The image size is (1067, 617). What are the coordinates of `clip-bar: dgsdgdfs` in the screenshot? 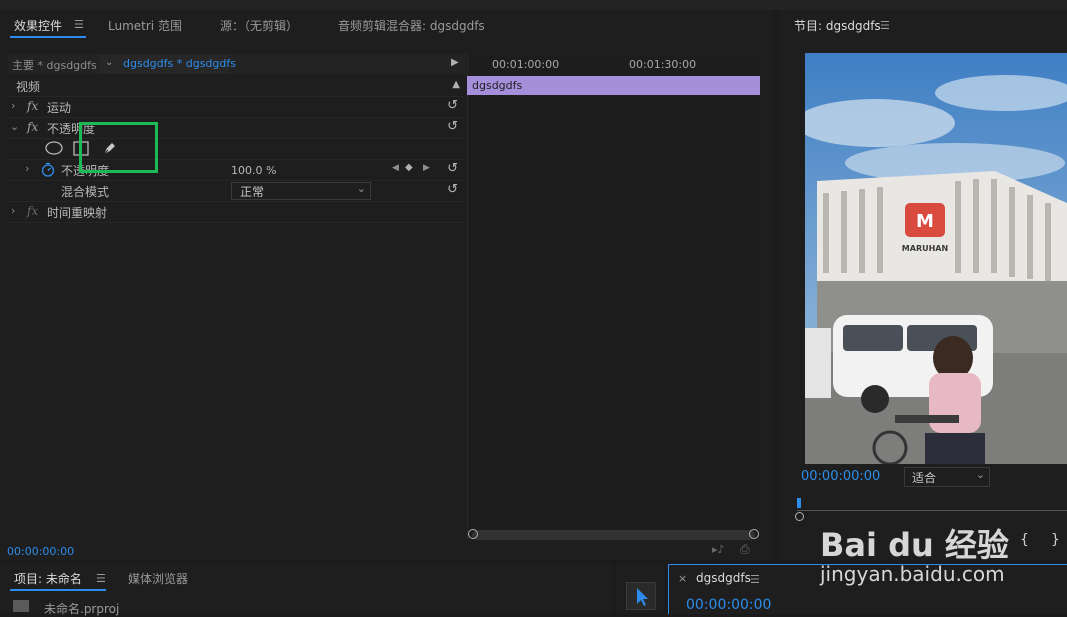 It's located at (613, 85).